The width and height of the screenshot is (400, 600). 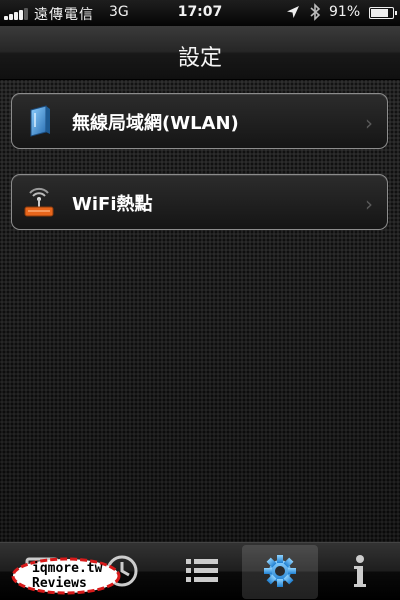 What do you see at coordinates (39, 121) in the screenshot?
I see `wlan-router-icon` at bounding box center [39, 121].